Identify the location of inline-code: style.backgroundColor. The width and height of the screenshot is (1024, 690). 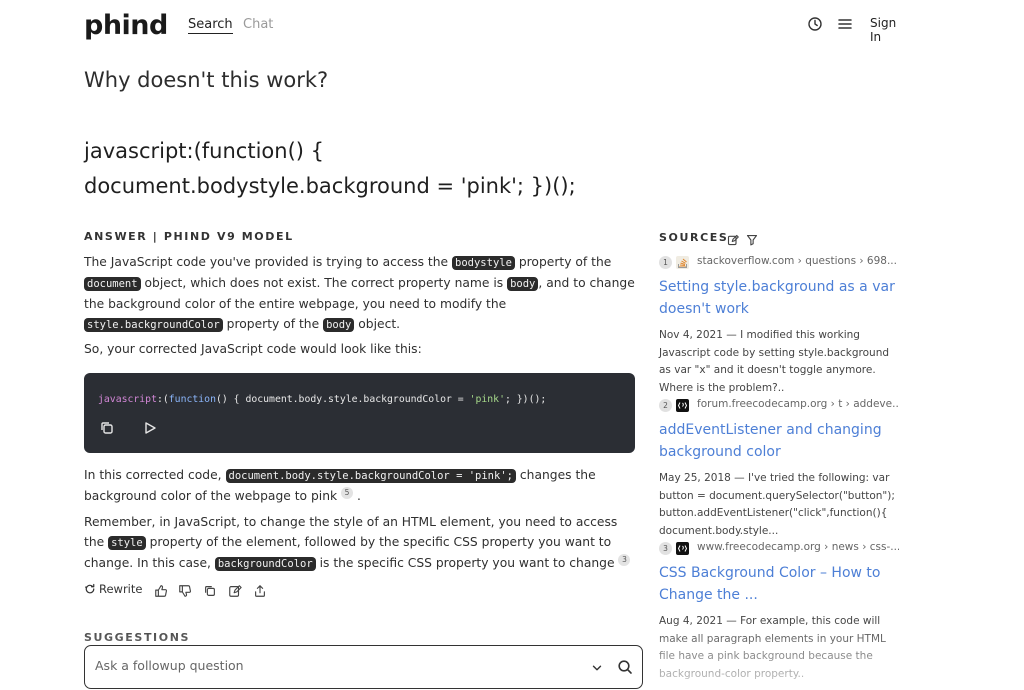
(153, 325).